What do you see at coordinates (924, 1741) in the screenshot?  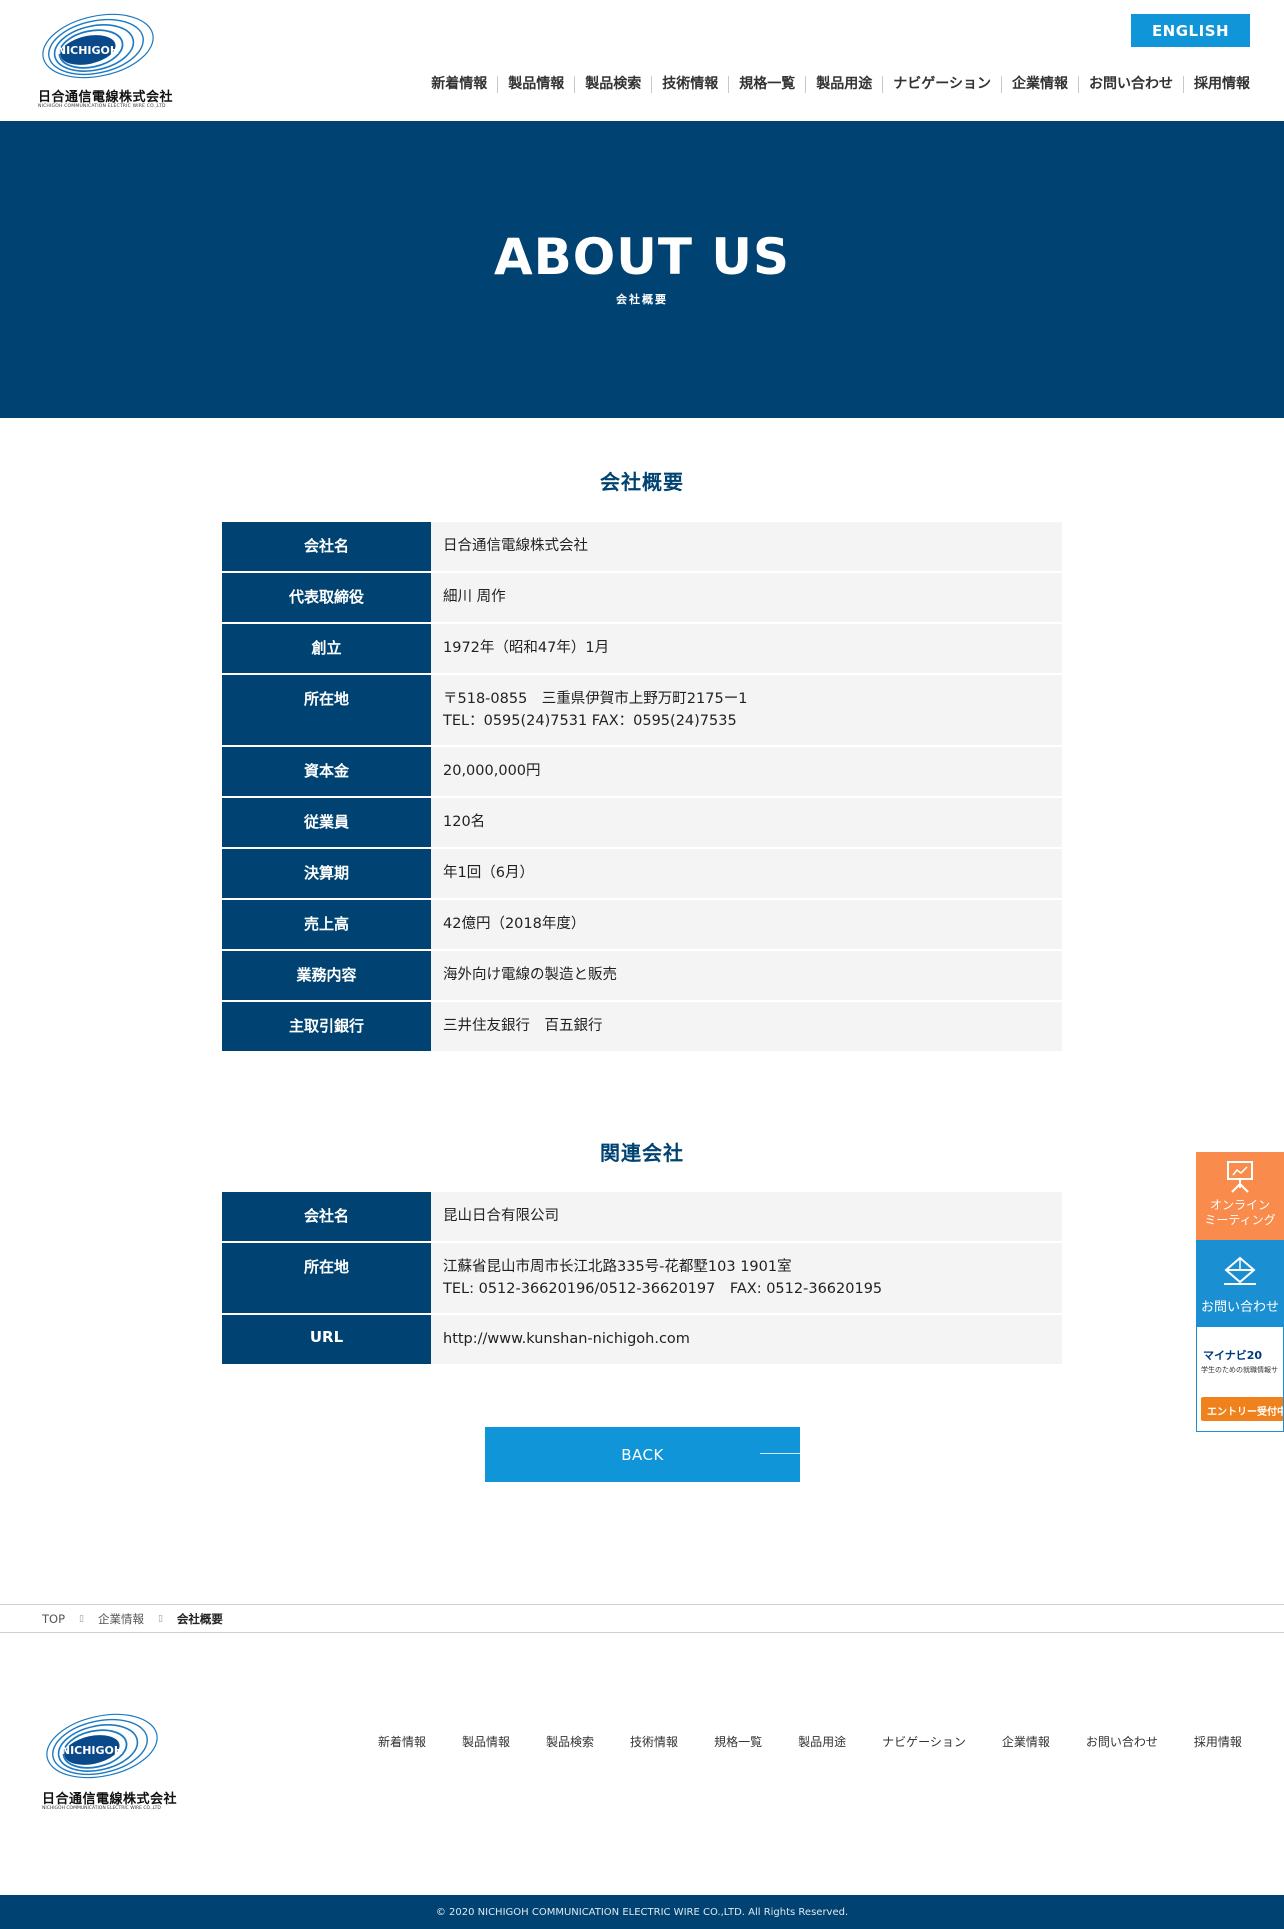 I see `footer-nav-navigation: ナビゲーション` at bounding box center [924, 1741].